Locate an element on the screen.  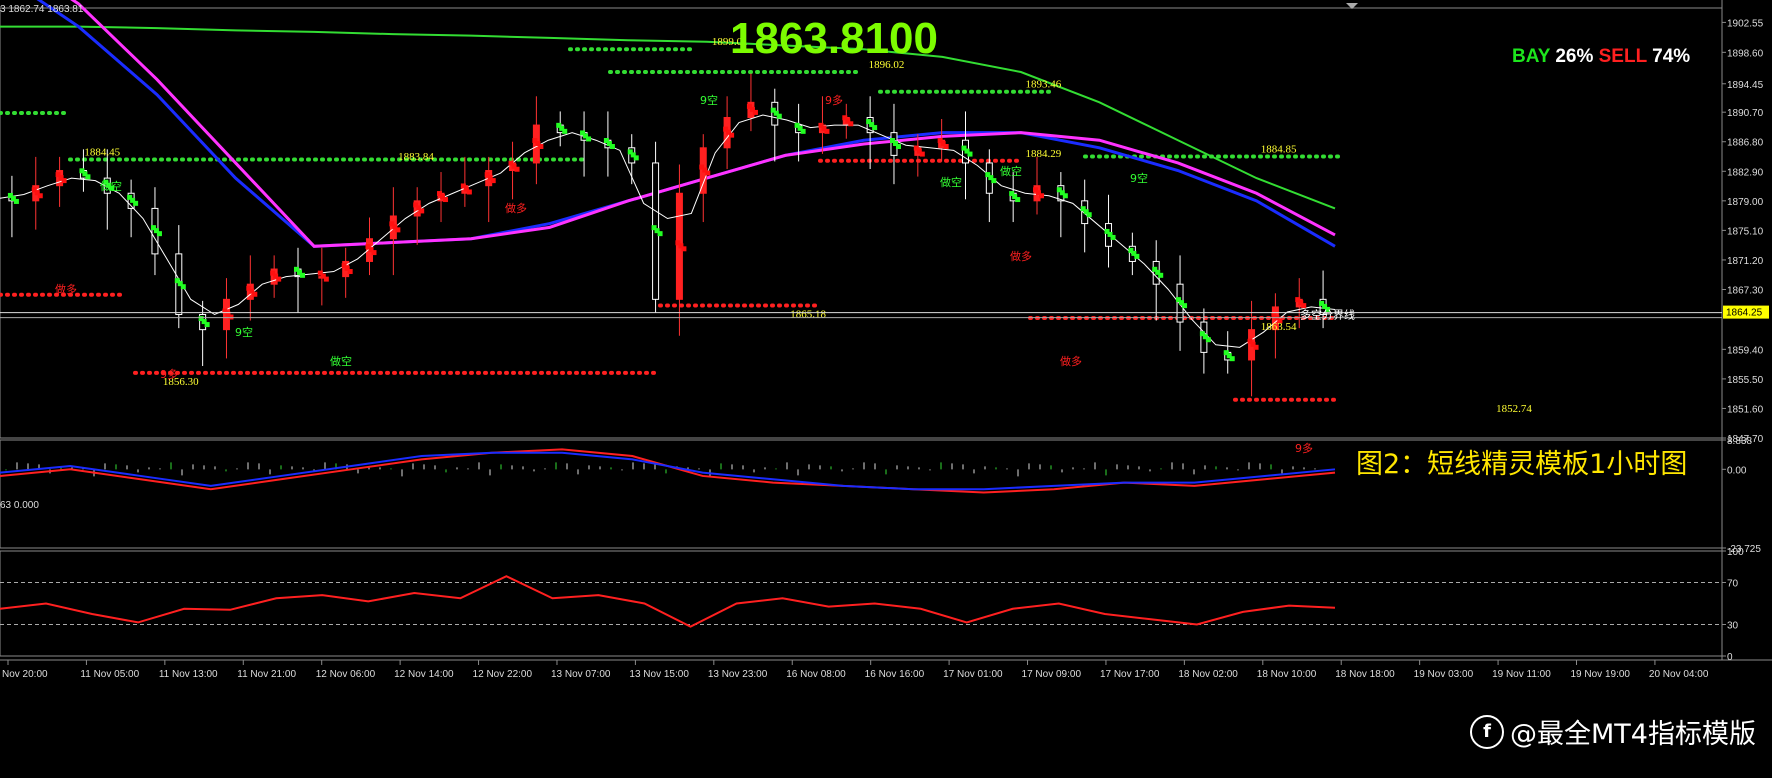
sub2-tick-label: 100 is located at coordinates (1735, 552).